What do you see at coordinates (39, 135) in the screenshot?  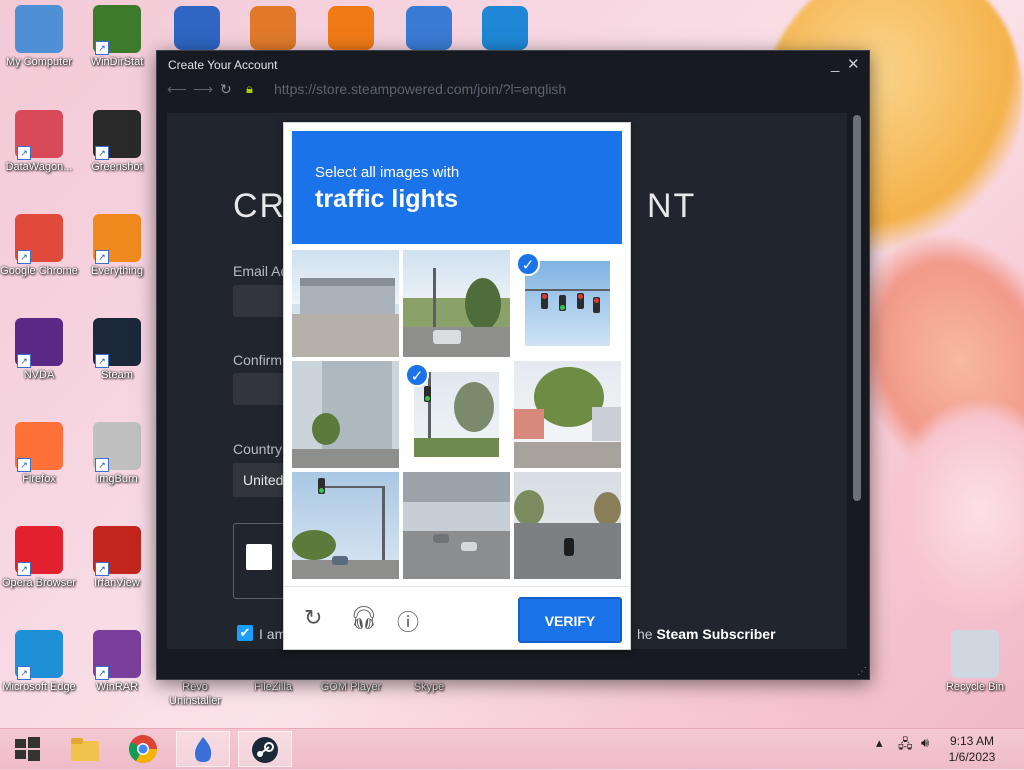 I see `datawagon-icon: ↗` at bounding box center [39, 135].